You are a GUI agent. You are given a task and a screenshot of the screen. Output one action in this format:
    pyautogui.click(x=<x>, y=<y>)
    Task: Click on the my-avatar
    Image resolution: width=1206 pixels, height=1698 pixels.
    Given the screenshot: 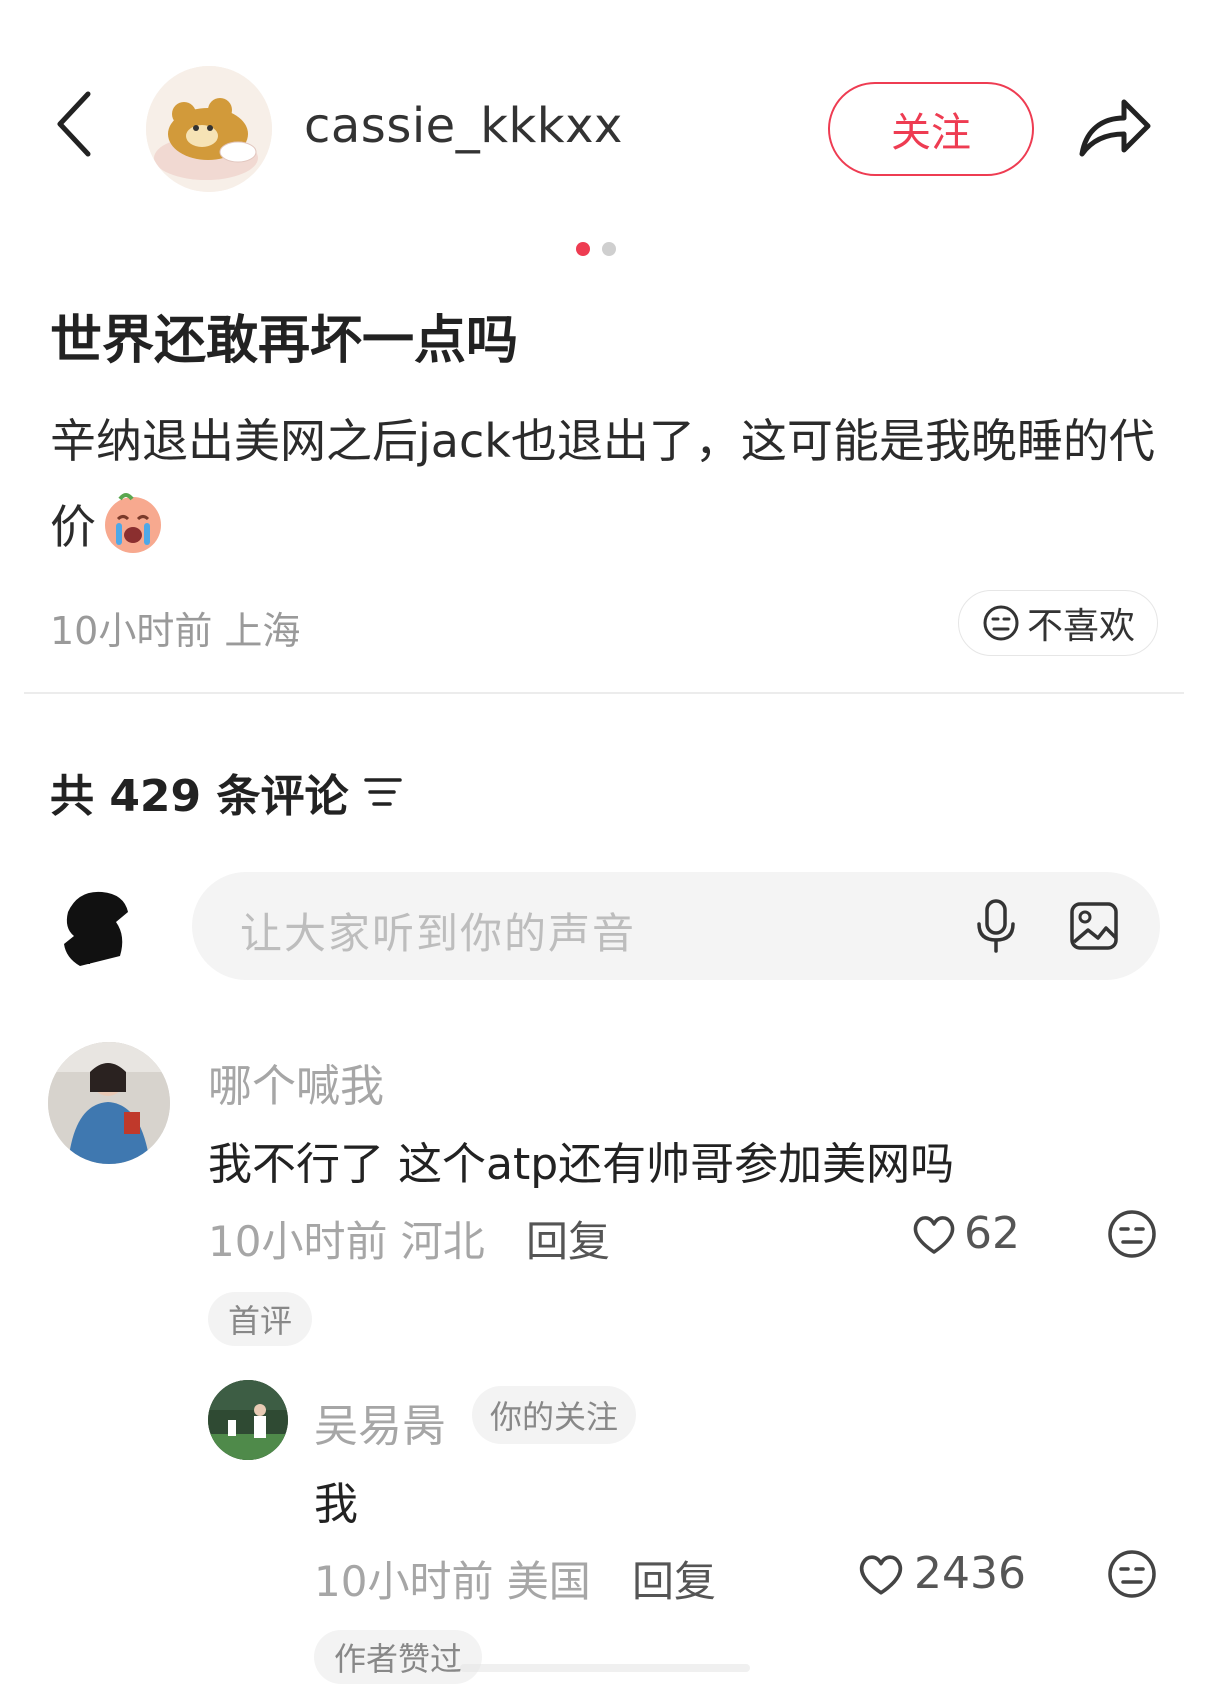 What is the action you would take?
    pyautogui.click(x=102, y=926)
    